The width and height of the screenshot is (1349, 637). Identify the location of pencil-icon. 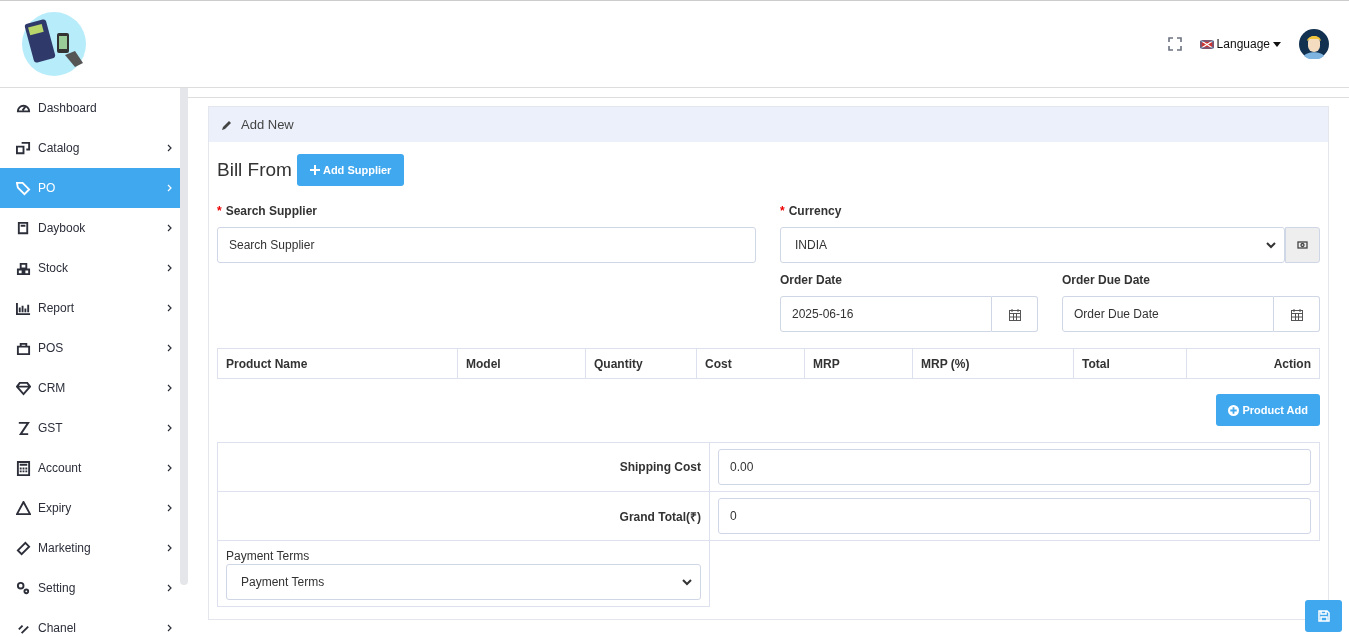
(227, 124).